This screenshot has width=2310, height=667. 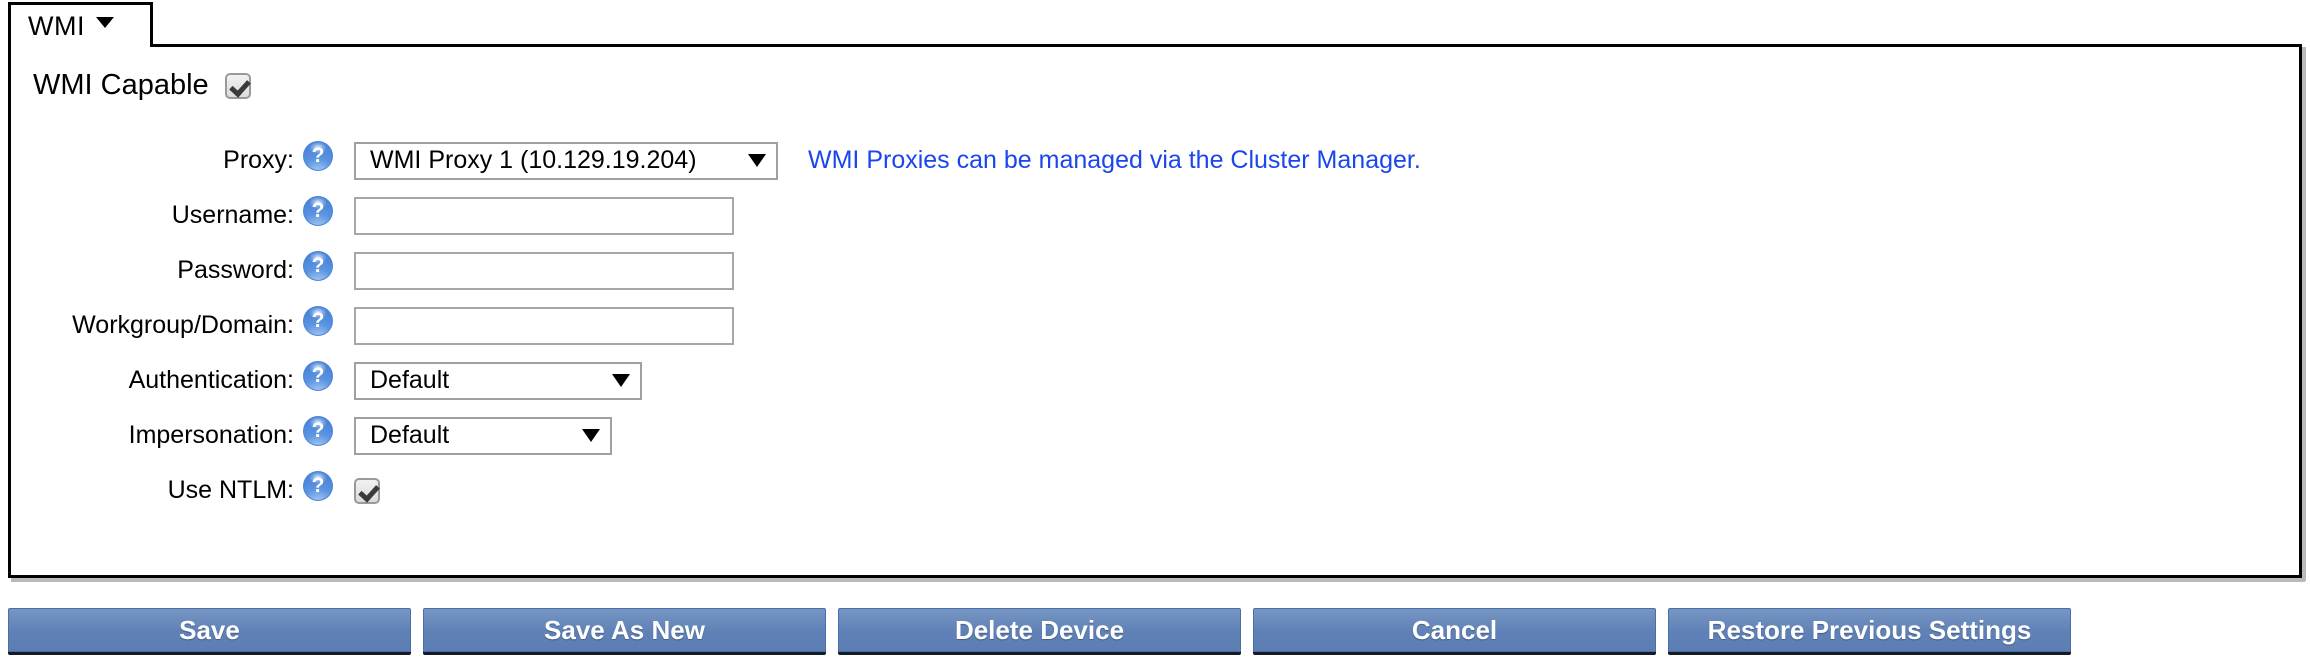 What do you see at coordinates (1155, 380) in the screenshot?
I see `form-row-authentication: Authentication: ? Default` at bounding box center [1155, 380].